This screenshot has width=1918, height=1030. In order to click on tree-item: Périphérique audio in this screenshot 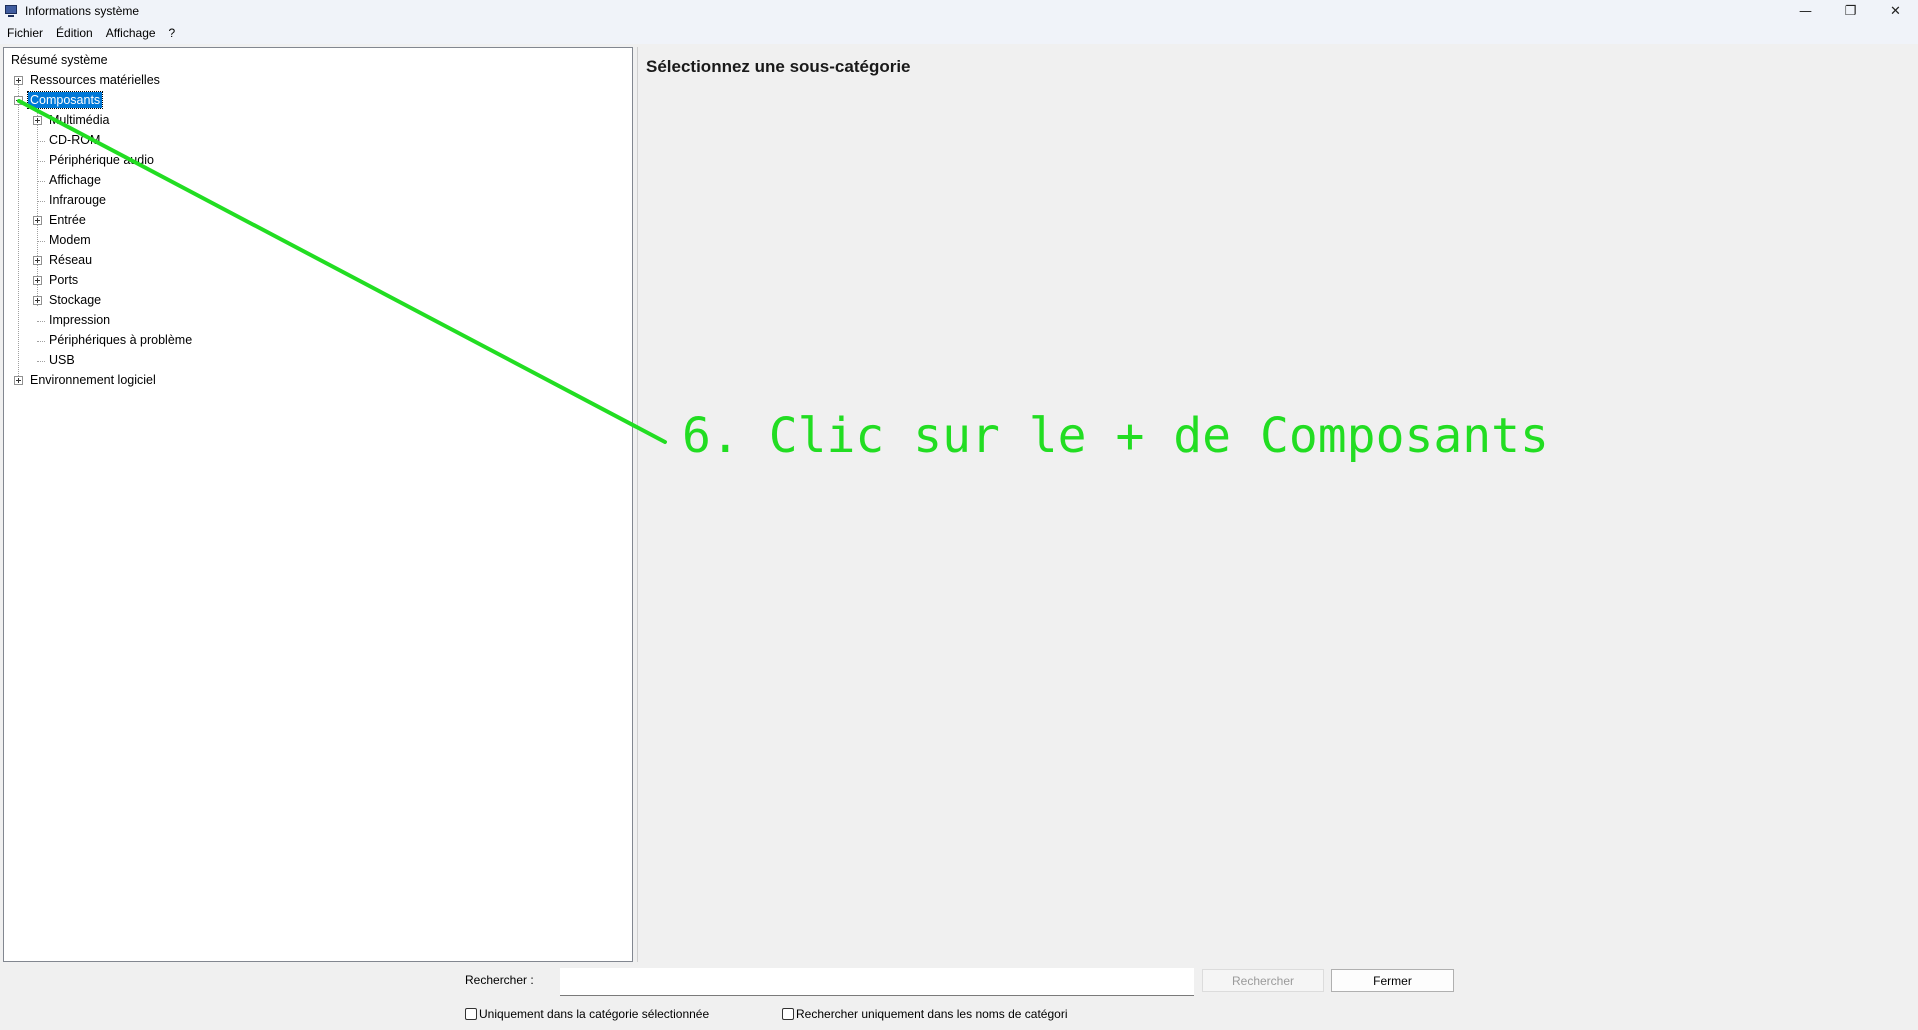, I will do `click(101, 160)`.